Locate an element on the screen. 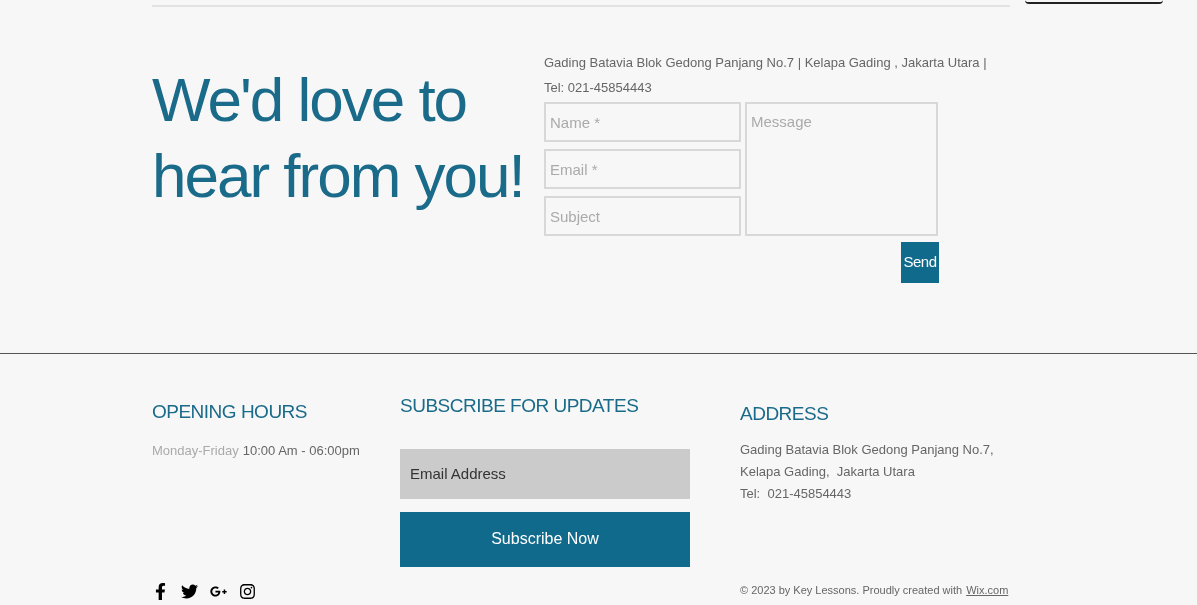 This screenshot has height=605, width=1197. input-field: Name * is located at coordinates (642, 122).